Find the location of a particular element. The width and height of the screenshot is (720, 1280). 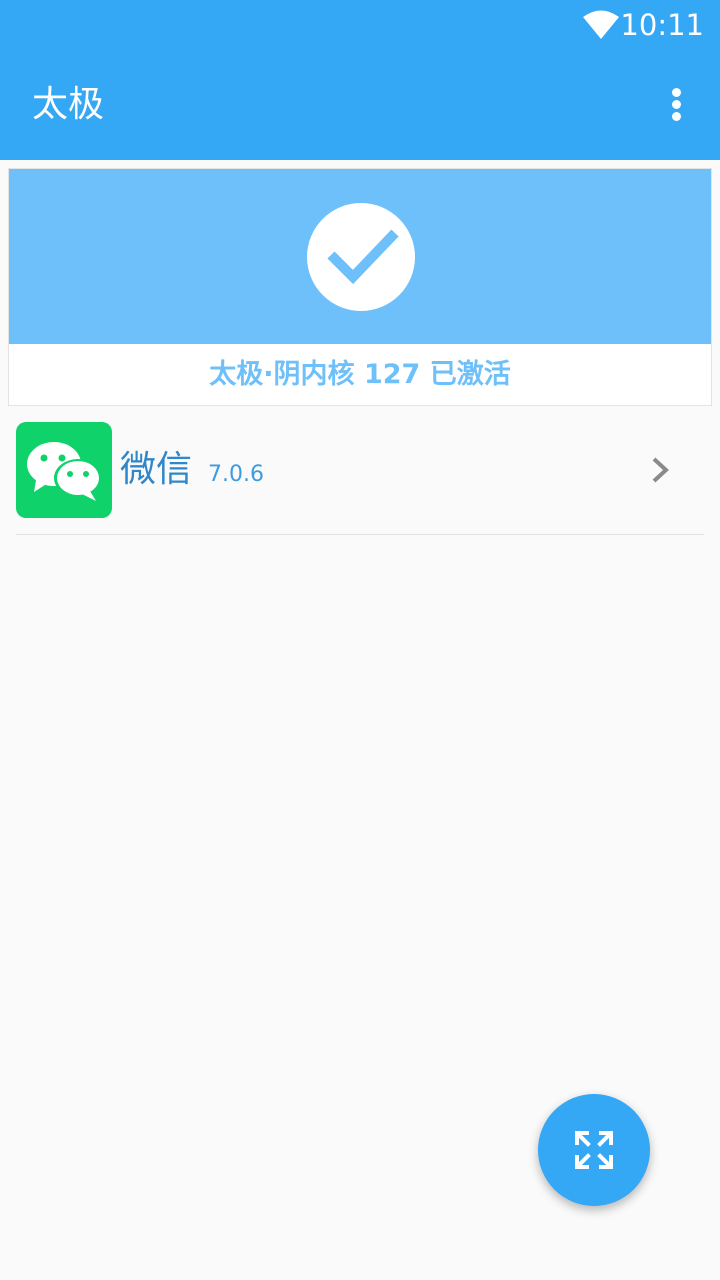

expand-fab-button is located at coordinates (594, 1150).